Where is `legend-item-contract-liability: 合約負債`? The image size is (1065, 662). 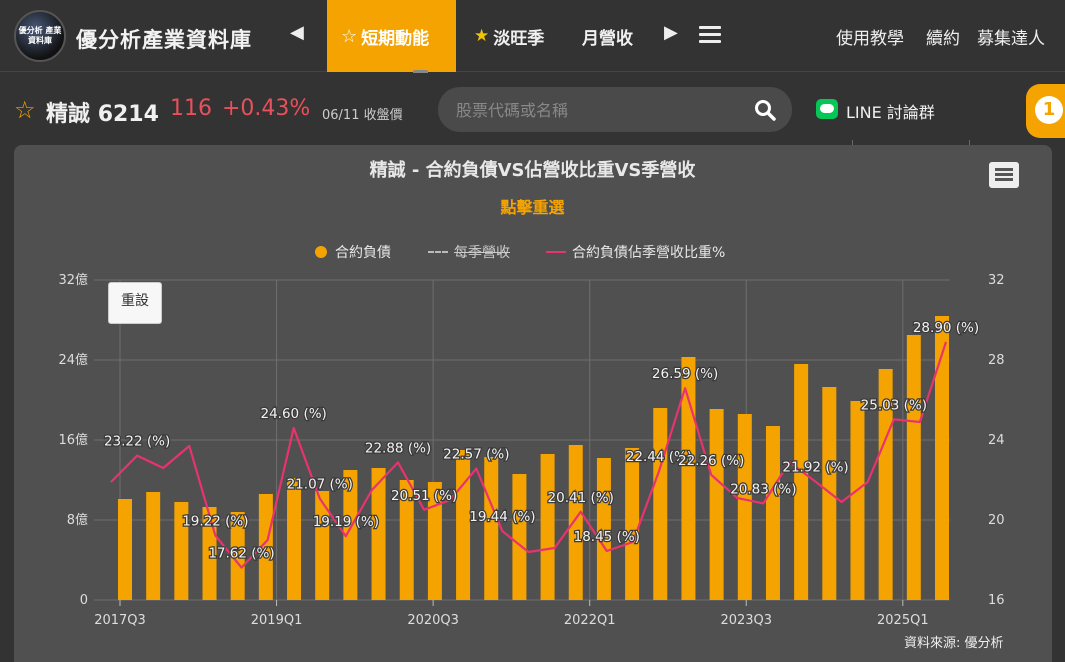
legend-item-contract-liability: 合約負債 is located at coordinates (353, 252).